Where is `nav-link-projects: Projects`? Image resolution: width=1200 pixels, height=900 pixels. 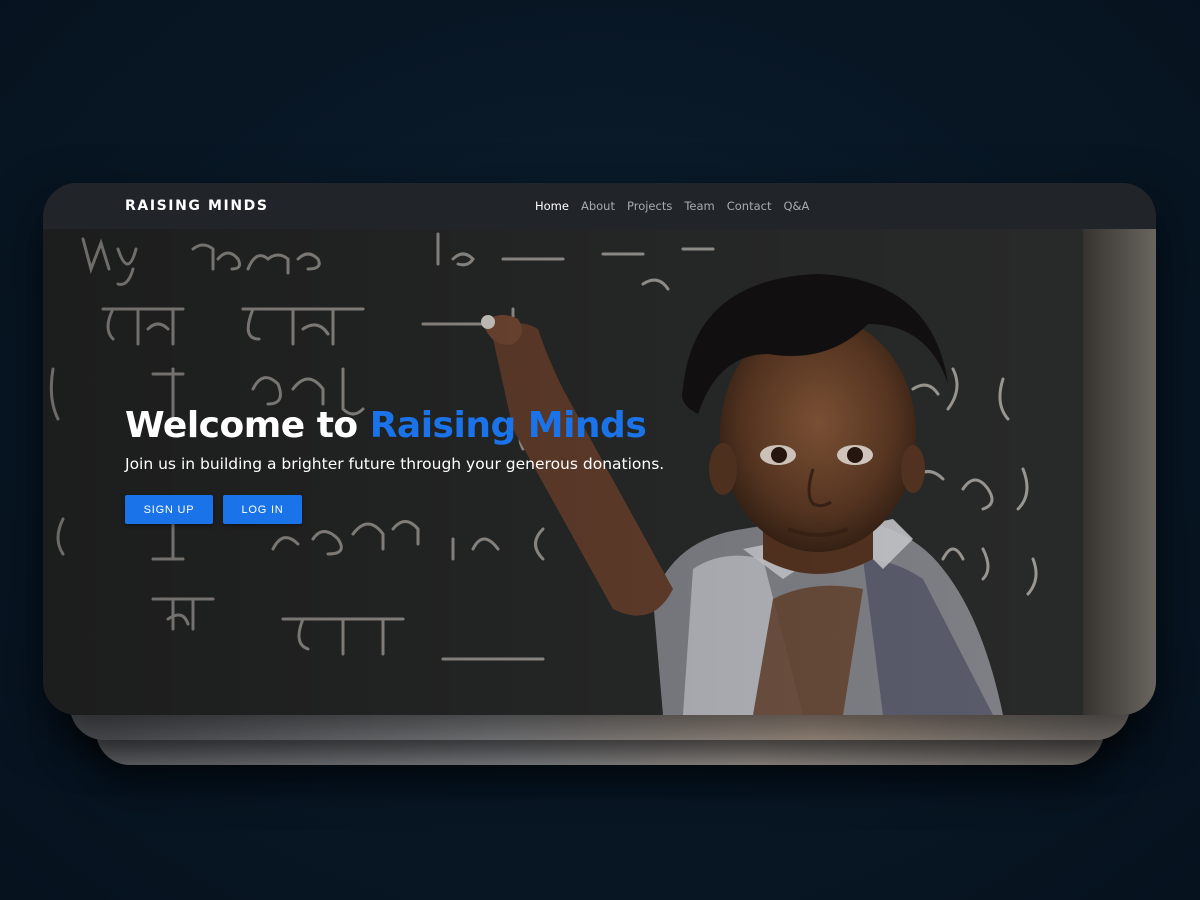
nav-link-projects: Projects is located at coordinates (649, 206).